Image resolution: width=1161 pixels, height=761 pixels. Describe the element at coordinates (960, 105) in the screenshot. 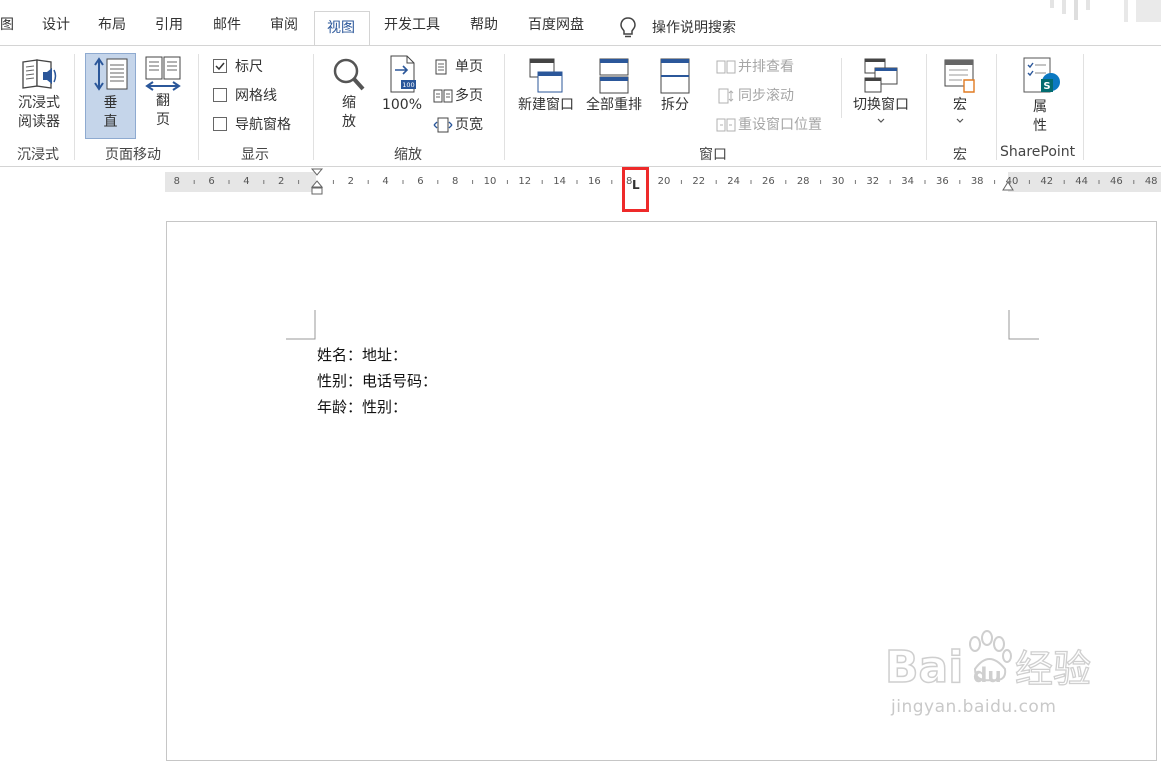

I see `macros-label: 宏` at that location.